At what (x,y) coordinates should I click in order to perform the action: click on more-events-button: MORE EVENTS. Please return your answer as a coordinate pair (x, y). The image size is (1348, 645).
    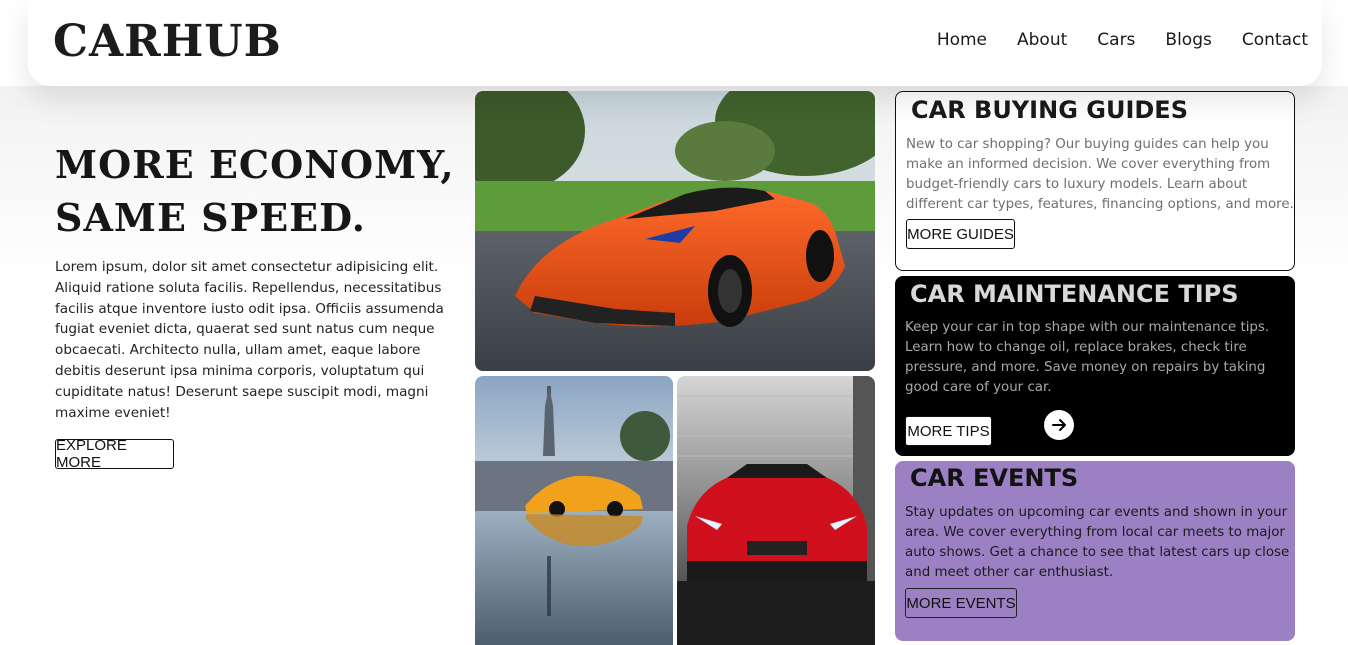
    Looking at the image, I should click on (961, 603).